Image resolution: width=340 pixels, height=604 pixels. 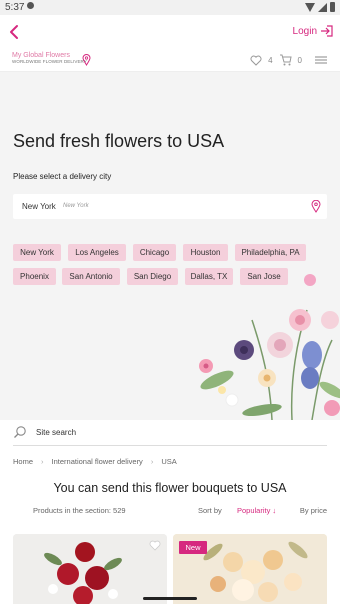 What do you see at coordinates (269, 347) in the screenshot?
I see `flowers-illustration` at bounding box center [269, 347].